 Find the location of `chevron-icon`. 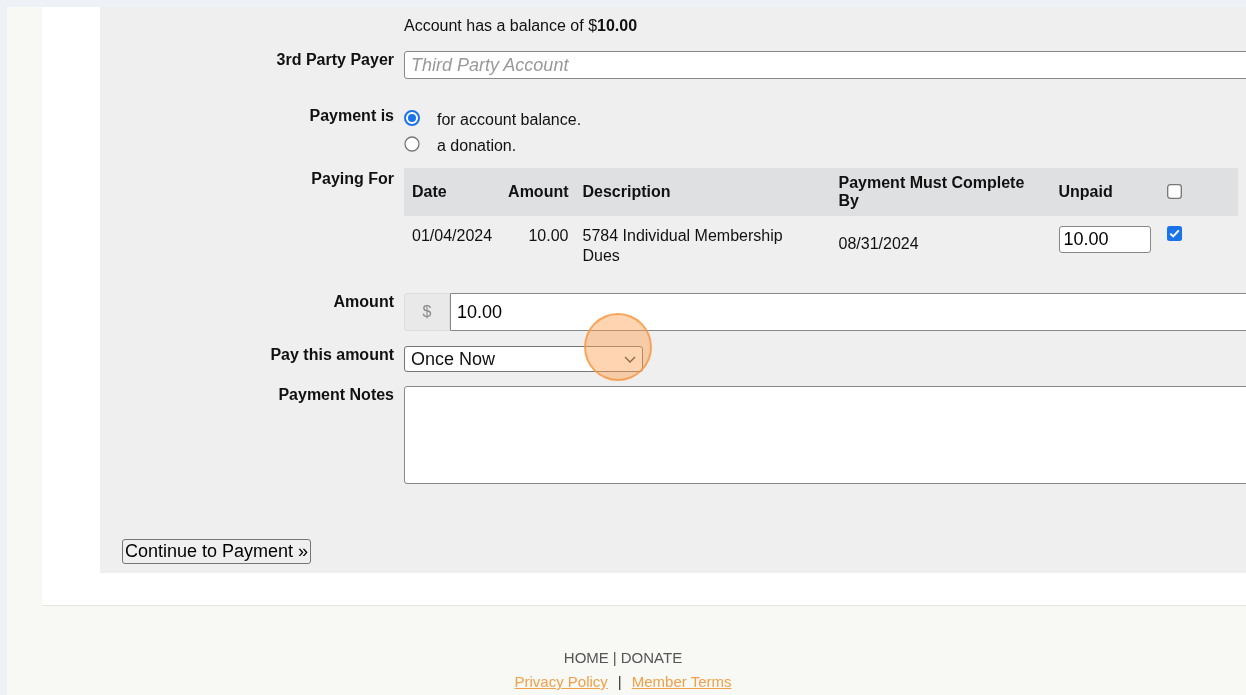

chevron-icon is located at coordinates (630, 359).